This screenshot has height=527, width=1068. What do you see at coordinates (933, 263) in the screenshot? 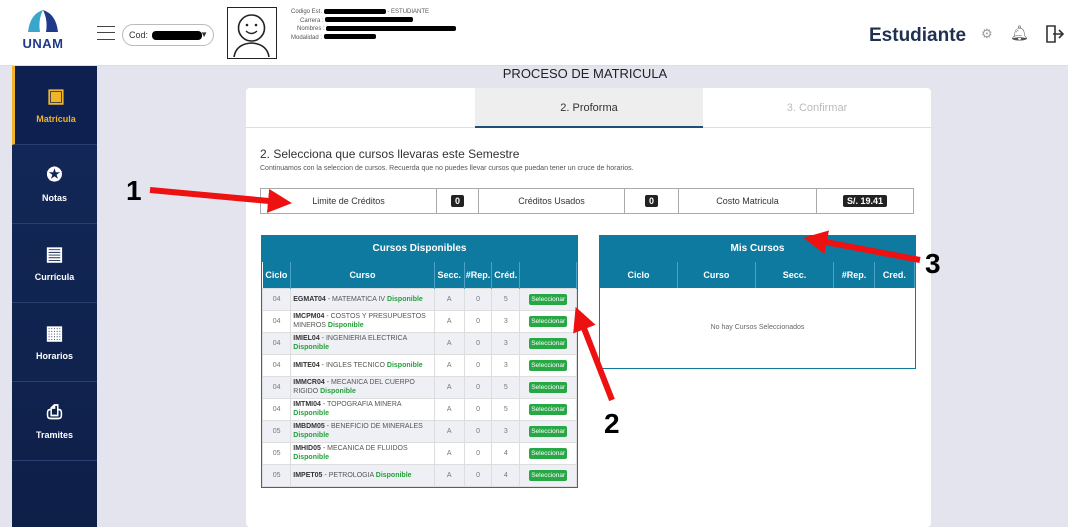
I see `annotation-number-3: 3` at bounding box center [933, 263].